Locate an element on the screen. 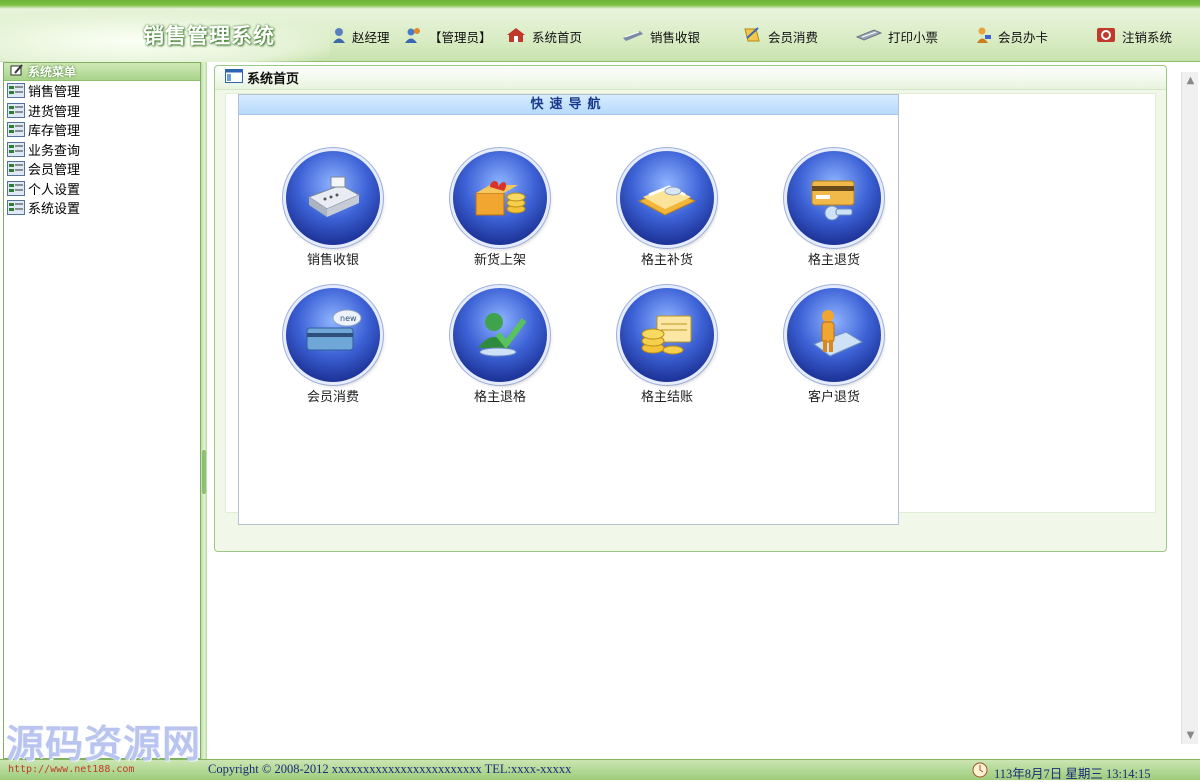 The width and height of the screenshot is (1200, 782). nav-logout: 注销系统 is located at coordinates (1134, 36).